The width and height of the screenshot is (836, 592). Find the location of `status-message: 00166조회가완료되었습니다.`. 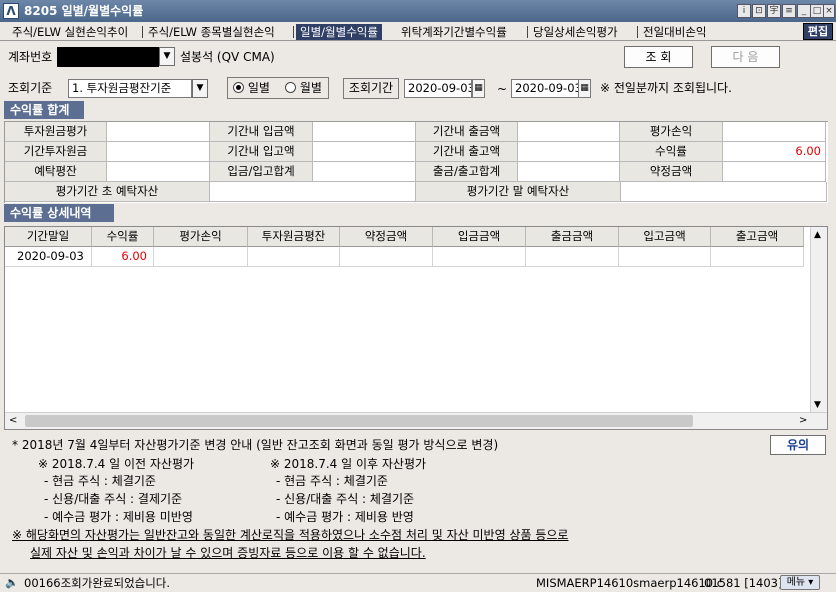

status-message: 00166조회가완료되었습니다. is located at coordinates (97, 583).